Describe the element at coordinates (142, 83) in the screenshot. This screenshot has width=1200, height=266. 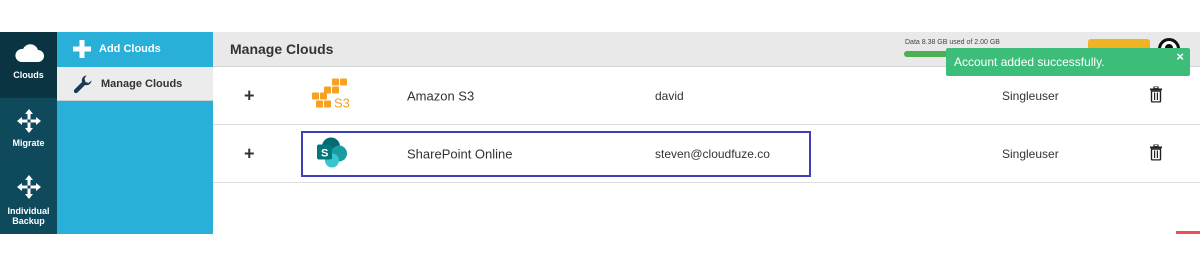
I see `manage-clouds-label: Manage Clouds` at that location.